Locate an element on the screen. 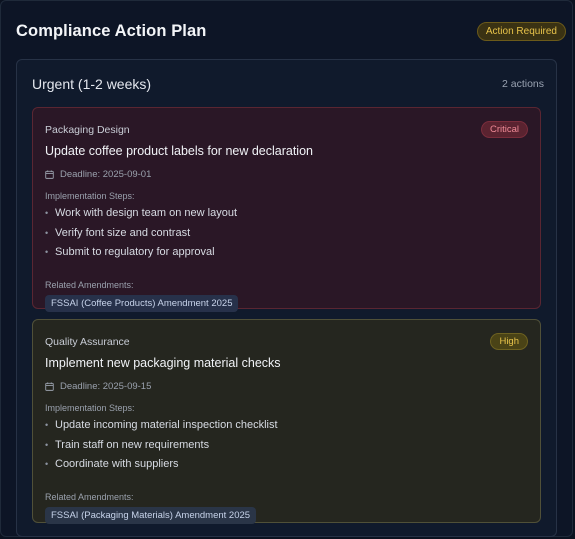  page-title: Compliance Action Plan is located at coordinates (111, 30).